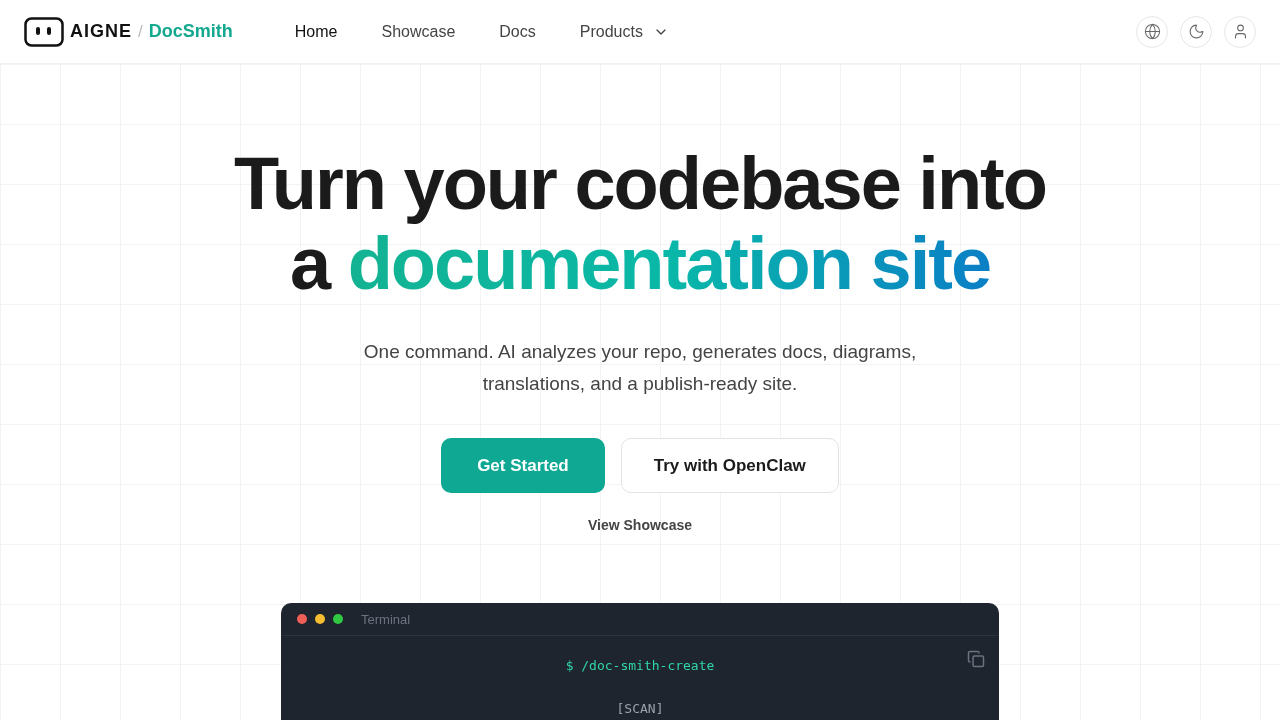 This screenshot has width=1280, height=720. I want to click on brand-name: AIGNE, so click(101, 31).